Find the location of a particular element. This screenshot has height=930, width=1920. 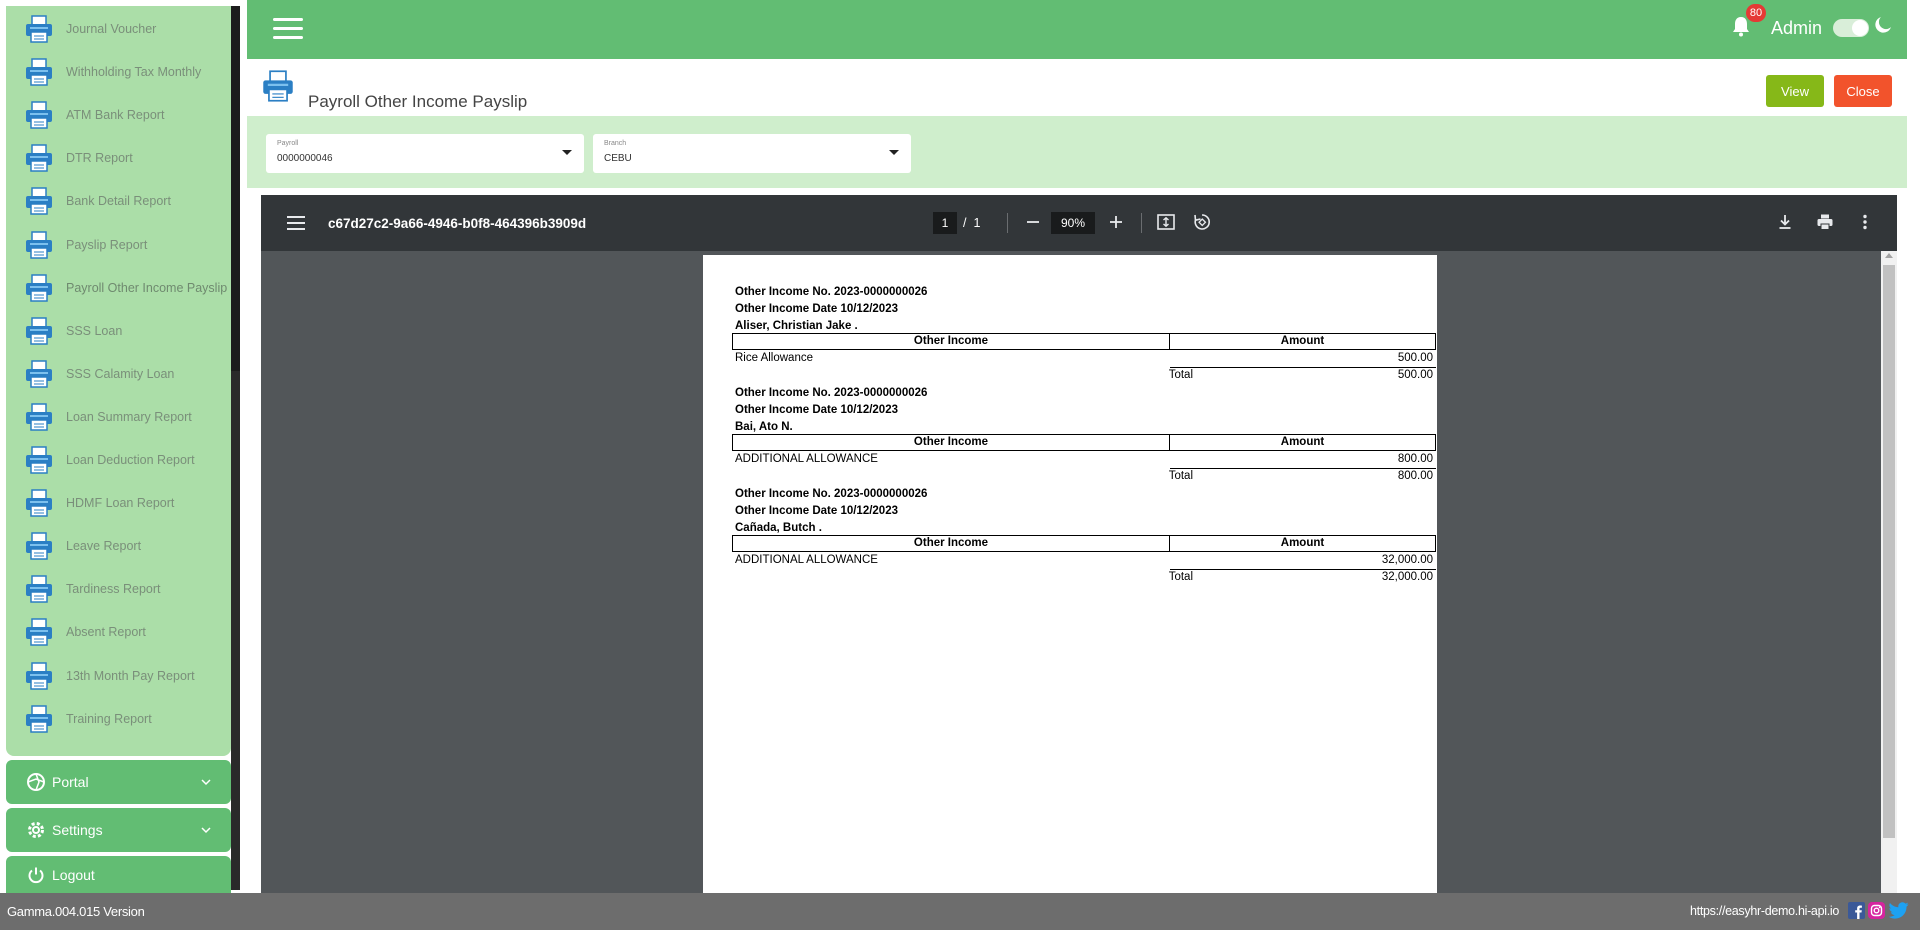

sidebar-item-report: Bank Detail Report is located at coordinates (126, 201).